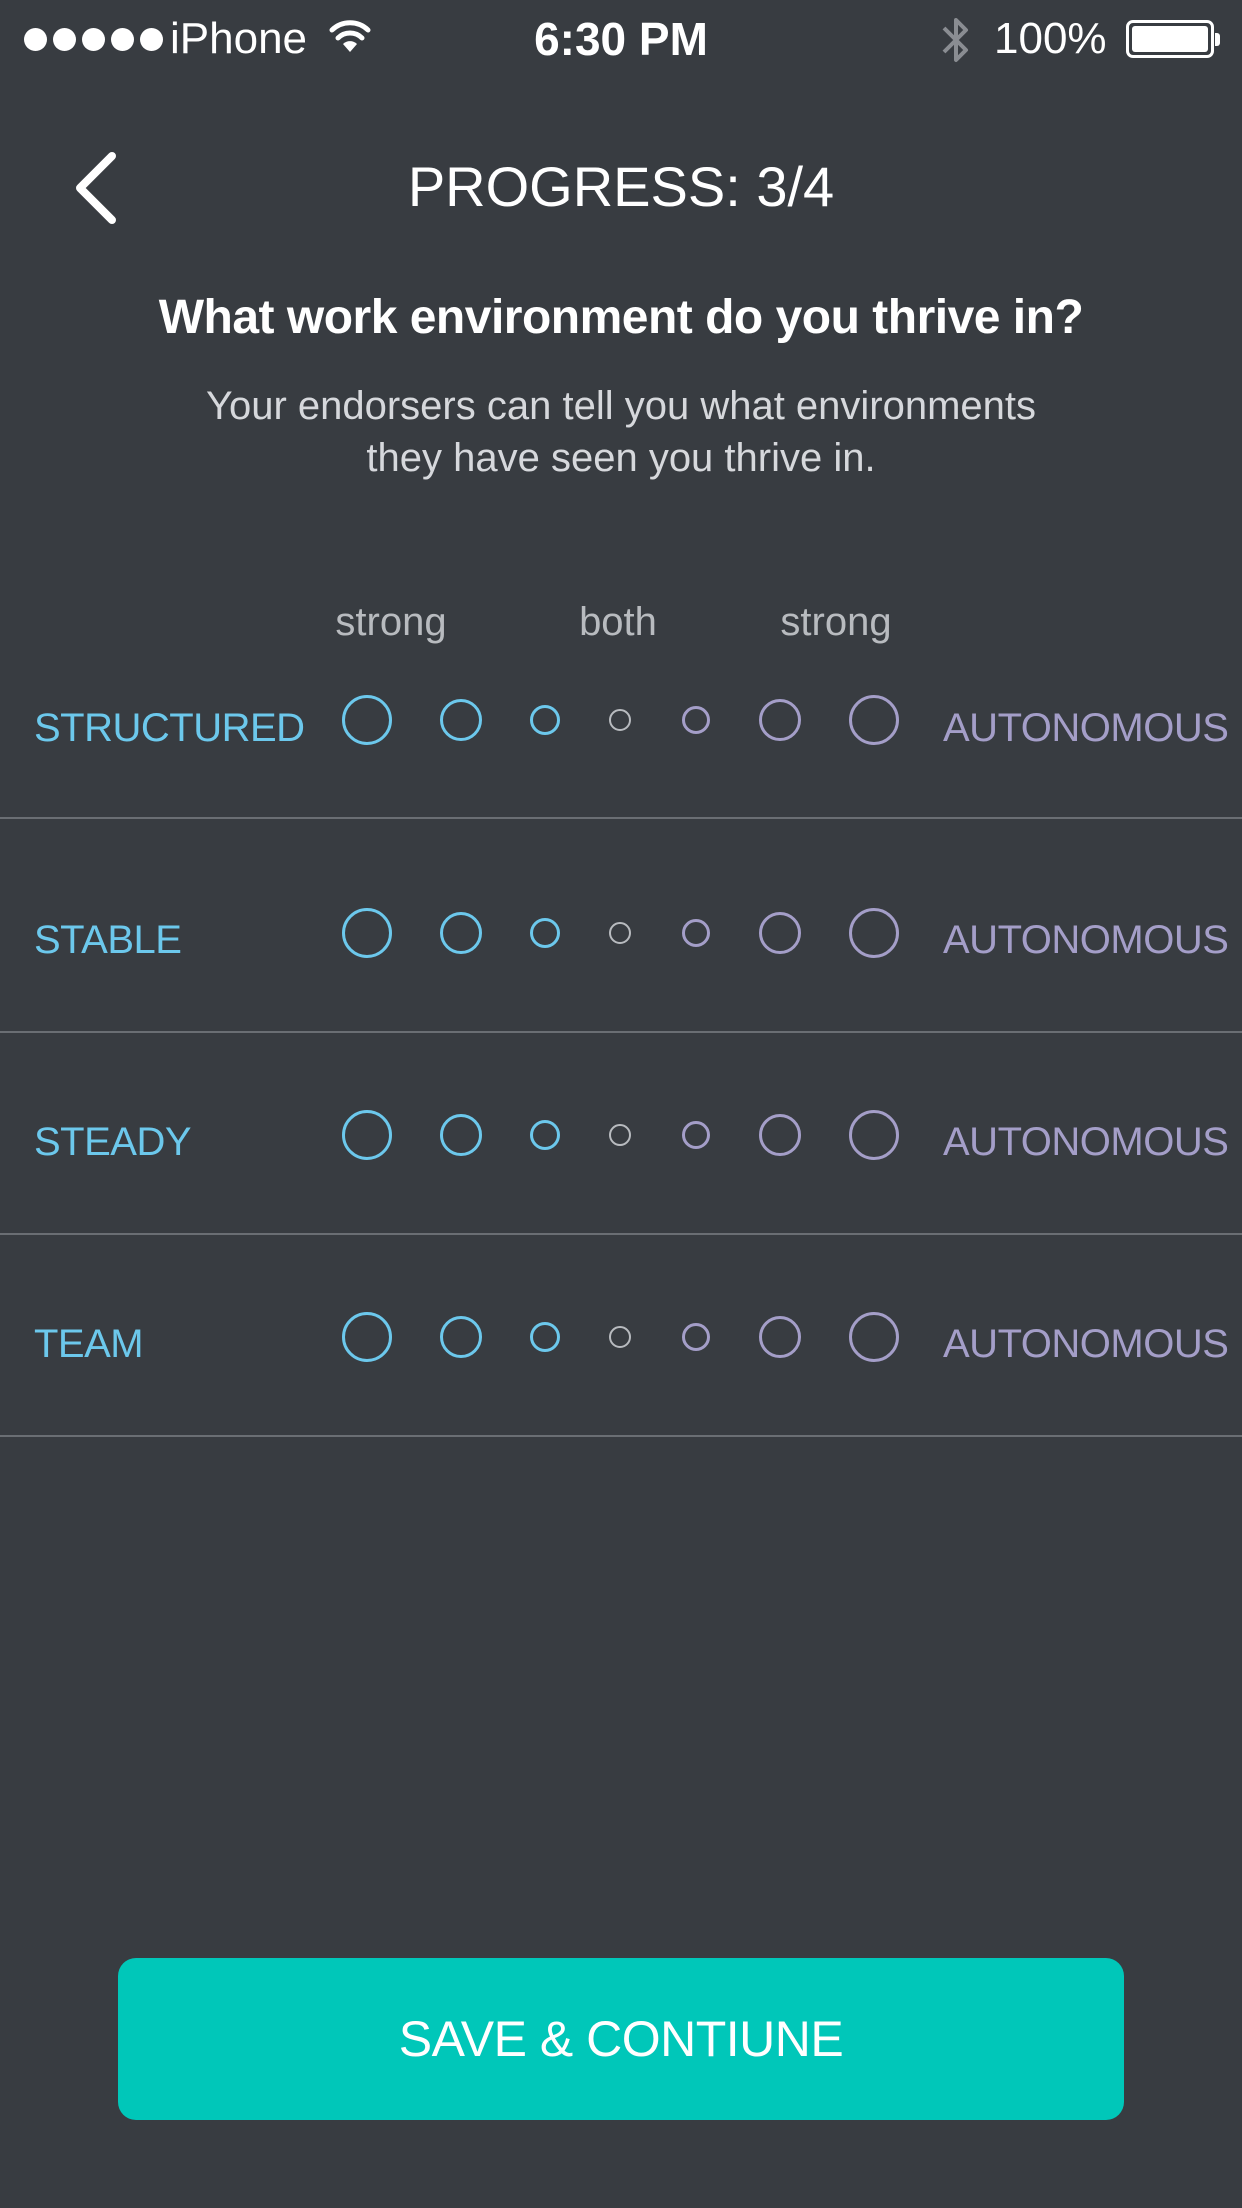 This screenshot has width=1242, height=2208. Describe the element at coordinates (618, 622) in the screenshot. I see `scale-label-middle: both` at that location.